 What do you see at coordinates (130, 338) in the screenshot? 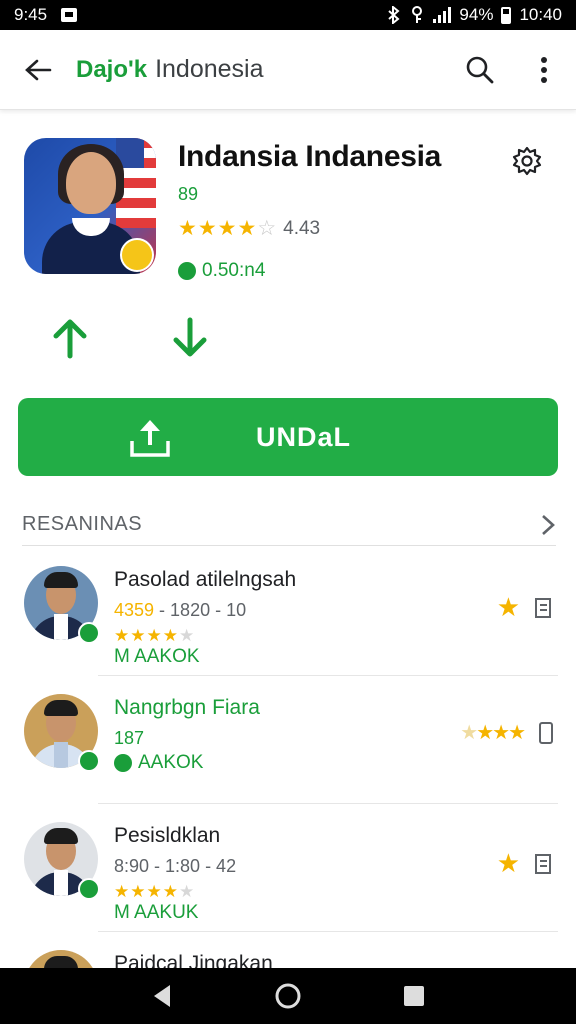
I see `vote-row` at bounding box center [130, 338].